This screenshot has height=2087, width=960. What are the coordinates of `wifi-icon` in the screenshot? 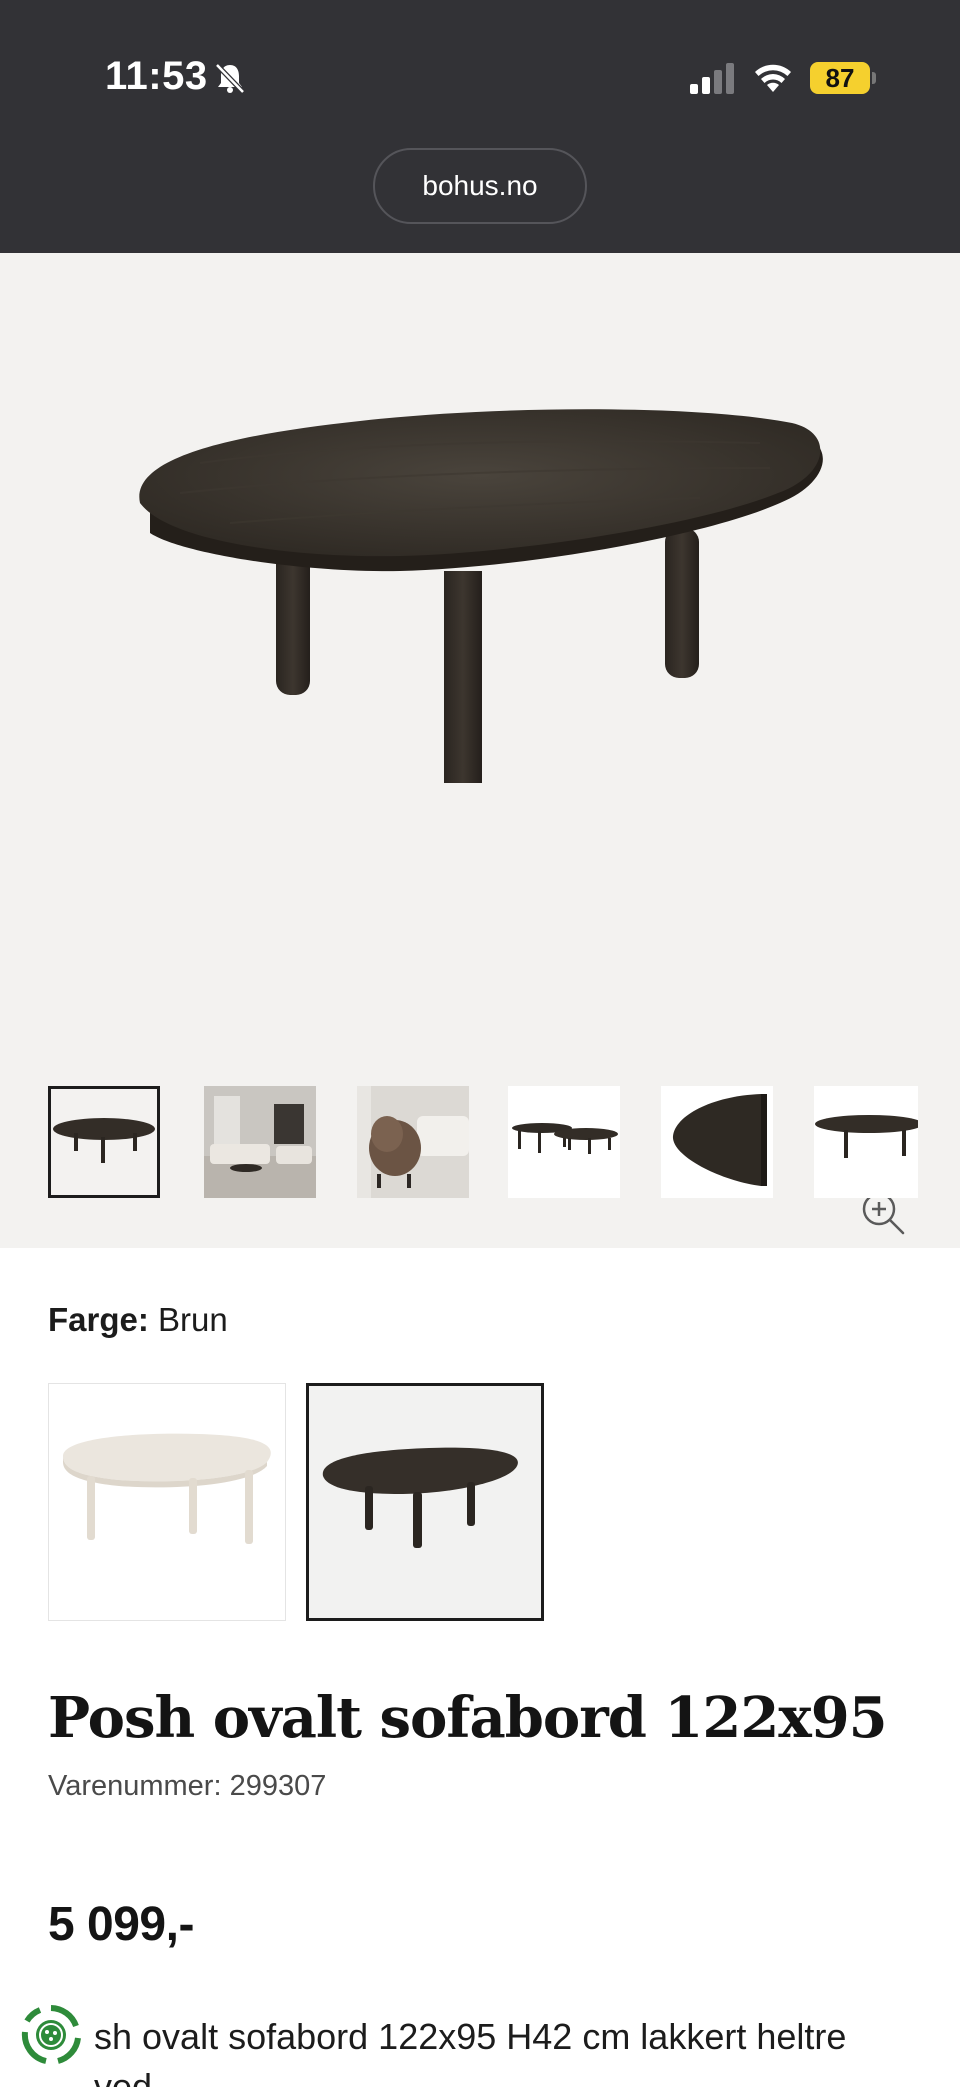 It's located at (773, 78).